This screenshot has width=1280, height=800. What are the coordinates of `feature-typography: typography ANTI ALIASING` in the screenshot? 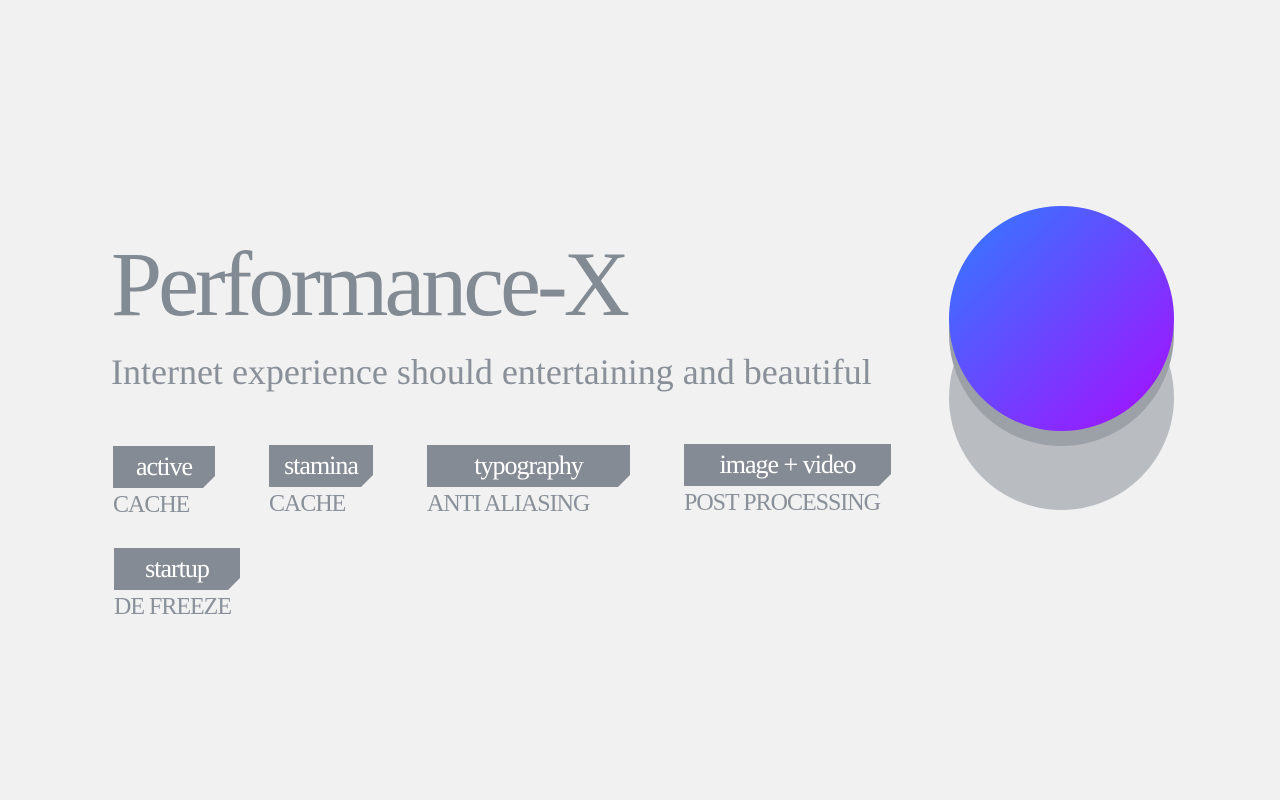 It's located at (528, 480).